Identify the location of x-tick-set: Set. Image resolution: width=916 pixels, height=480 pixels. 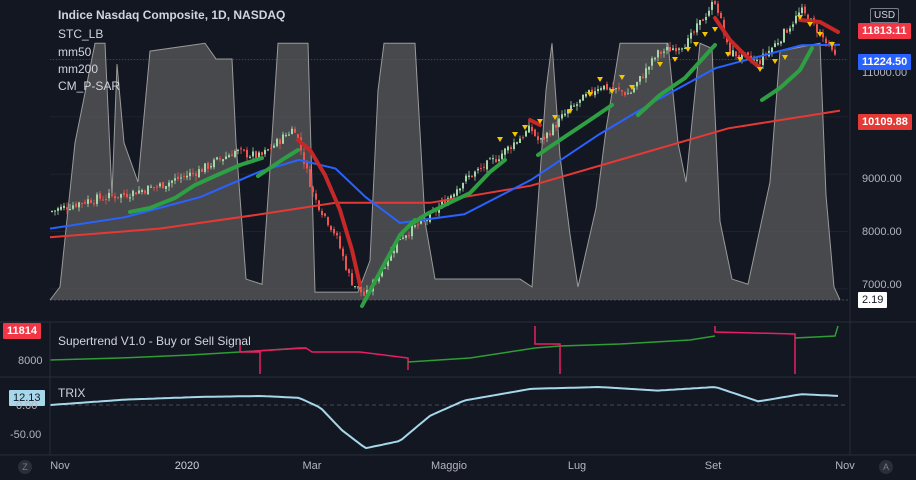
(713, 466).